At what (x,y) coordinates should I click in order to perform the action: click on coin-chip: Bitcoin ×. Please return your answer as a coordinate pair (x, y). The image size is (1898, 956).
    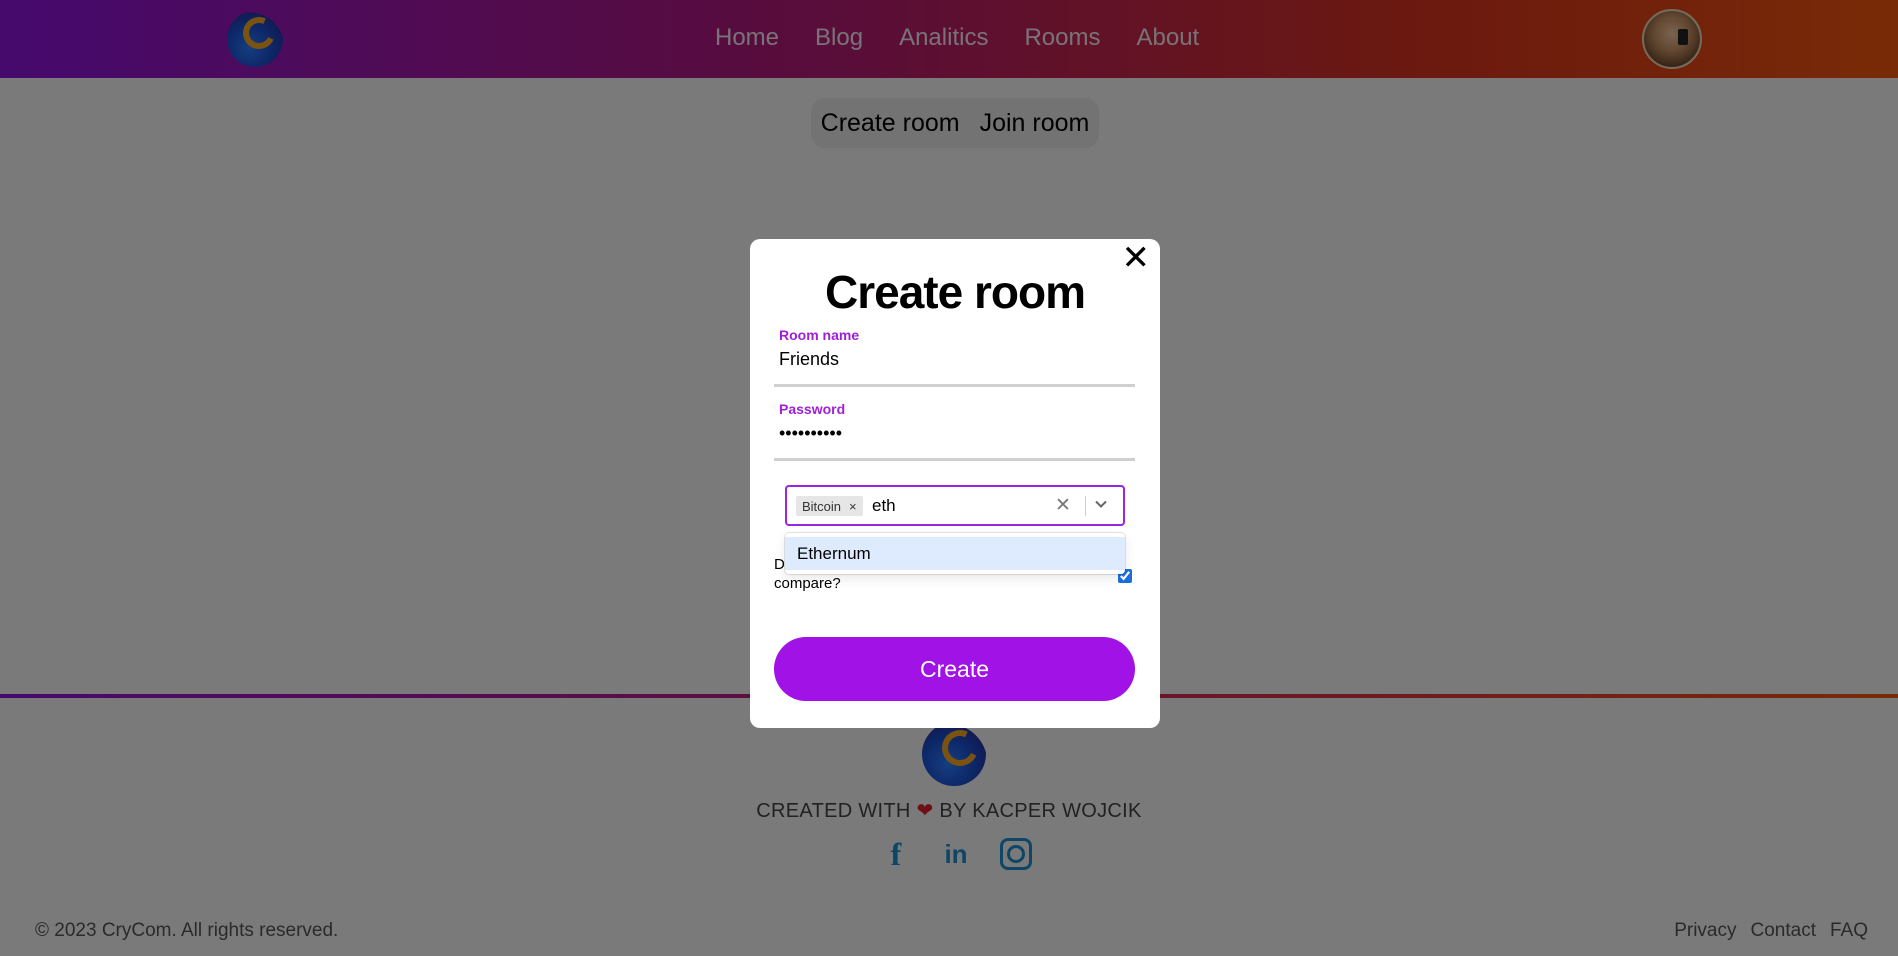
    Looking at the image, I should click on (829, 506).